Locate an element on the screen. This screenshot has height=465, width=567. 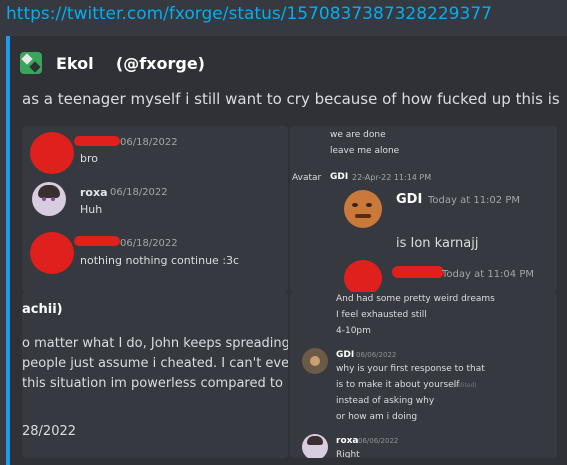
edited-marker: (edited) is located at coordinates (465, 385).